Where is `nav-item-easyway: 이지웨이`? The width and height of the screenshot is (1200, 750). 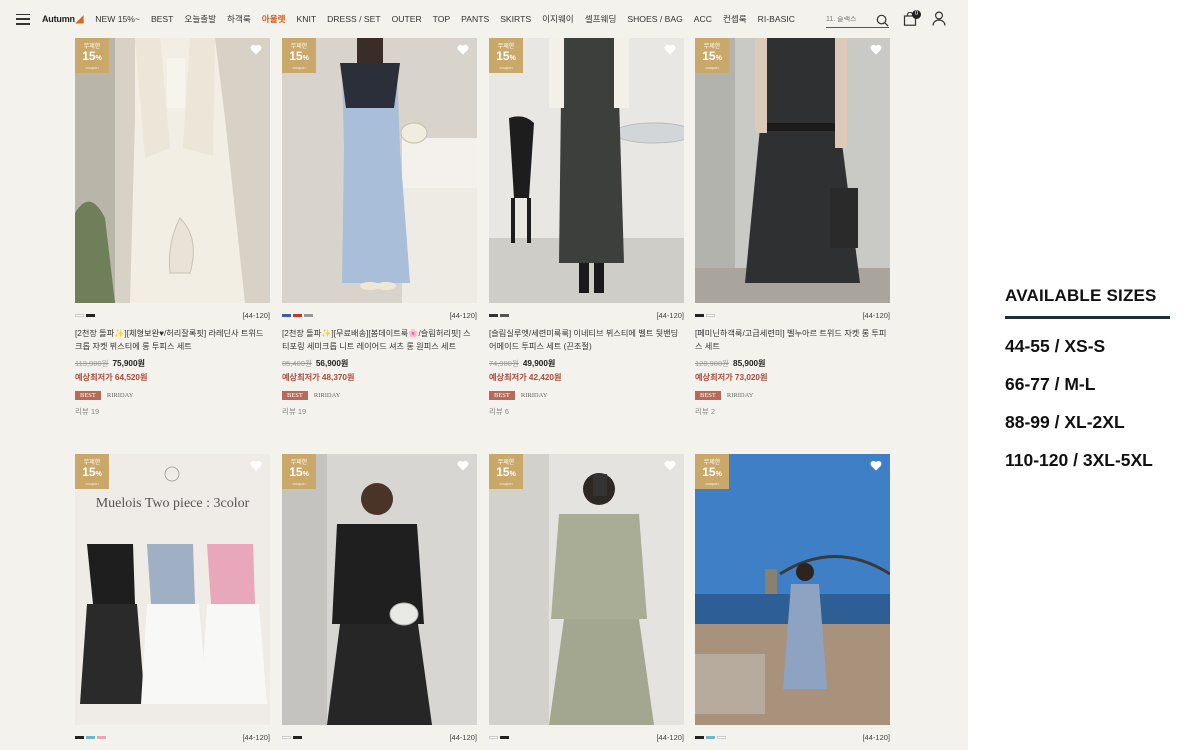
nav-item-easyway: 이지웨이 is located at coordinates (558, 19).